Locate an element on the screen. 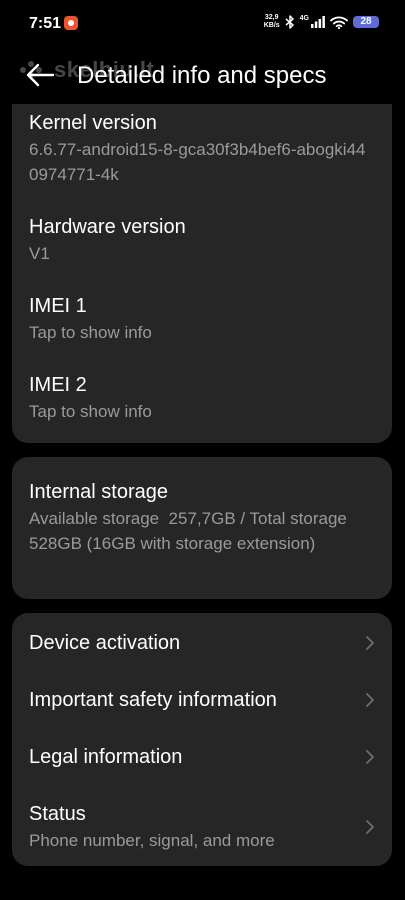  bluetooth-icon is located at coordinates (290, 22).